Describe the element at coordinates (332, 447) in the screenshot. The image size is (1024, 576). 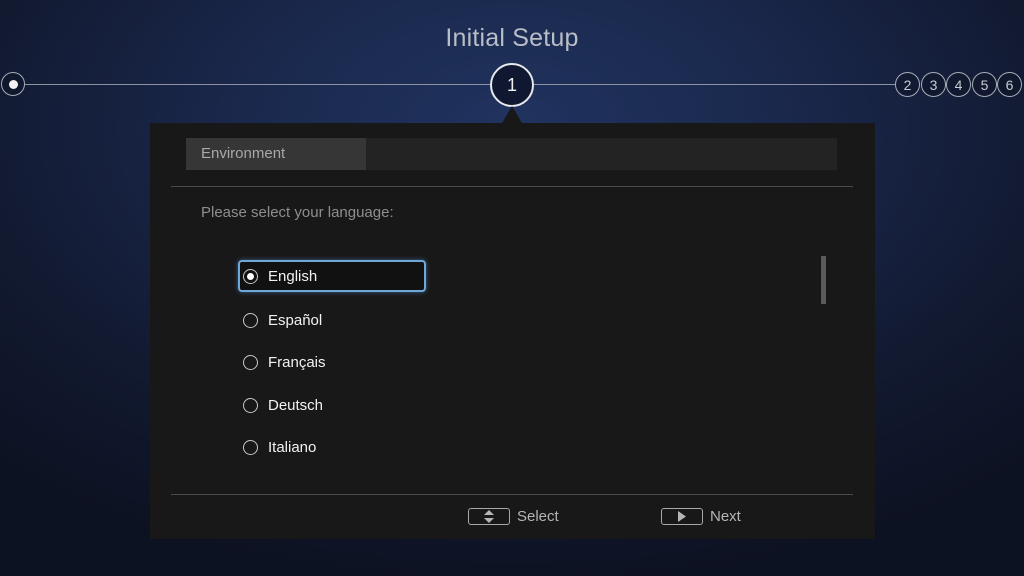
I see `language-option-italiano: Italiano` at that location.